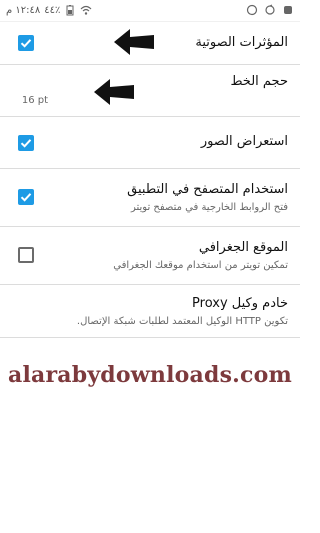 Image resolution: width=320 pixels, height=533 pixels. I want to click on setting-row-image-preview: استعراض الصور, so click(150, 143).